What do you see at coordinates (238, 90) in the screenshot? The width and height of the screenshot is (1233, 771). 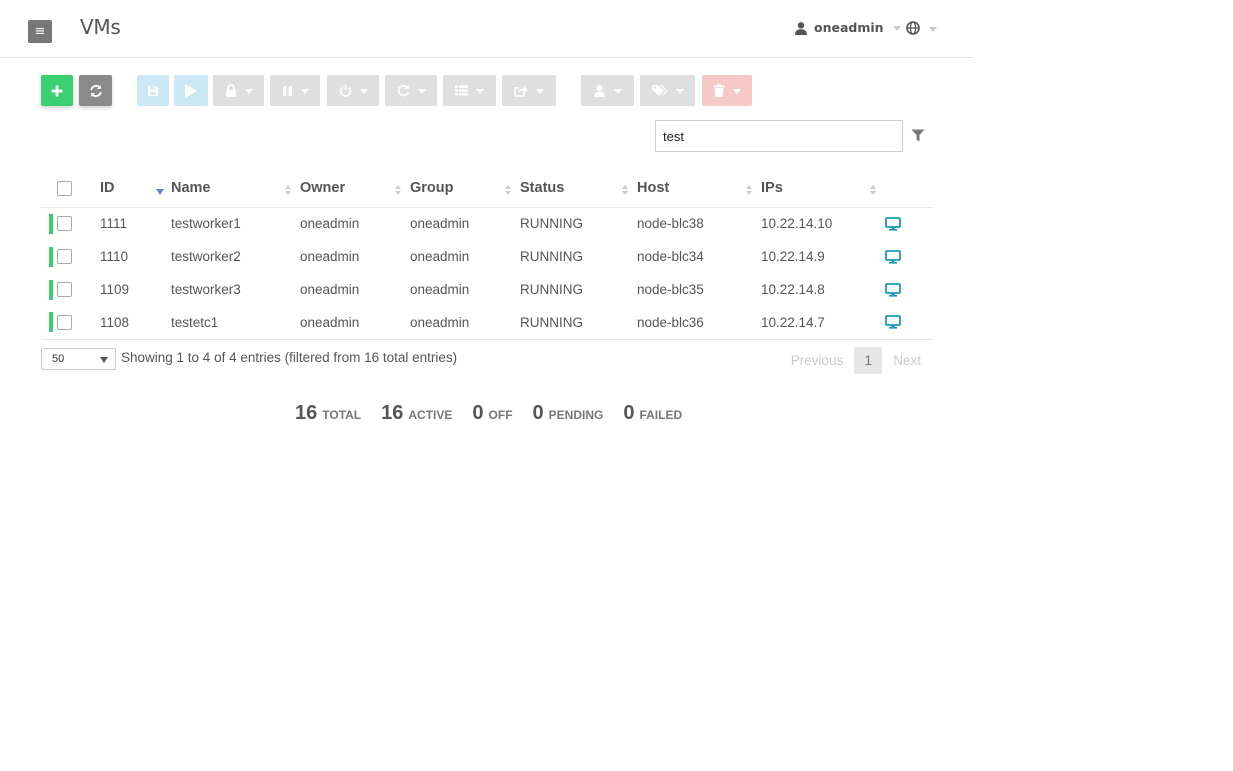 I see `lock-button` at bounding box center [238, 90].